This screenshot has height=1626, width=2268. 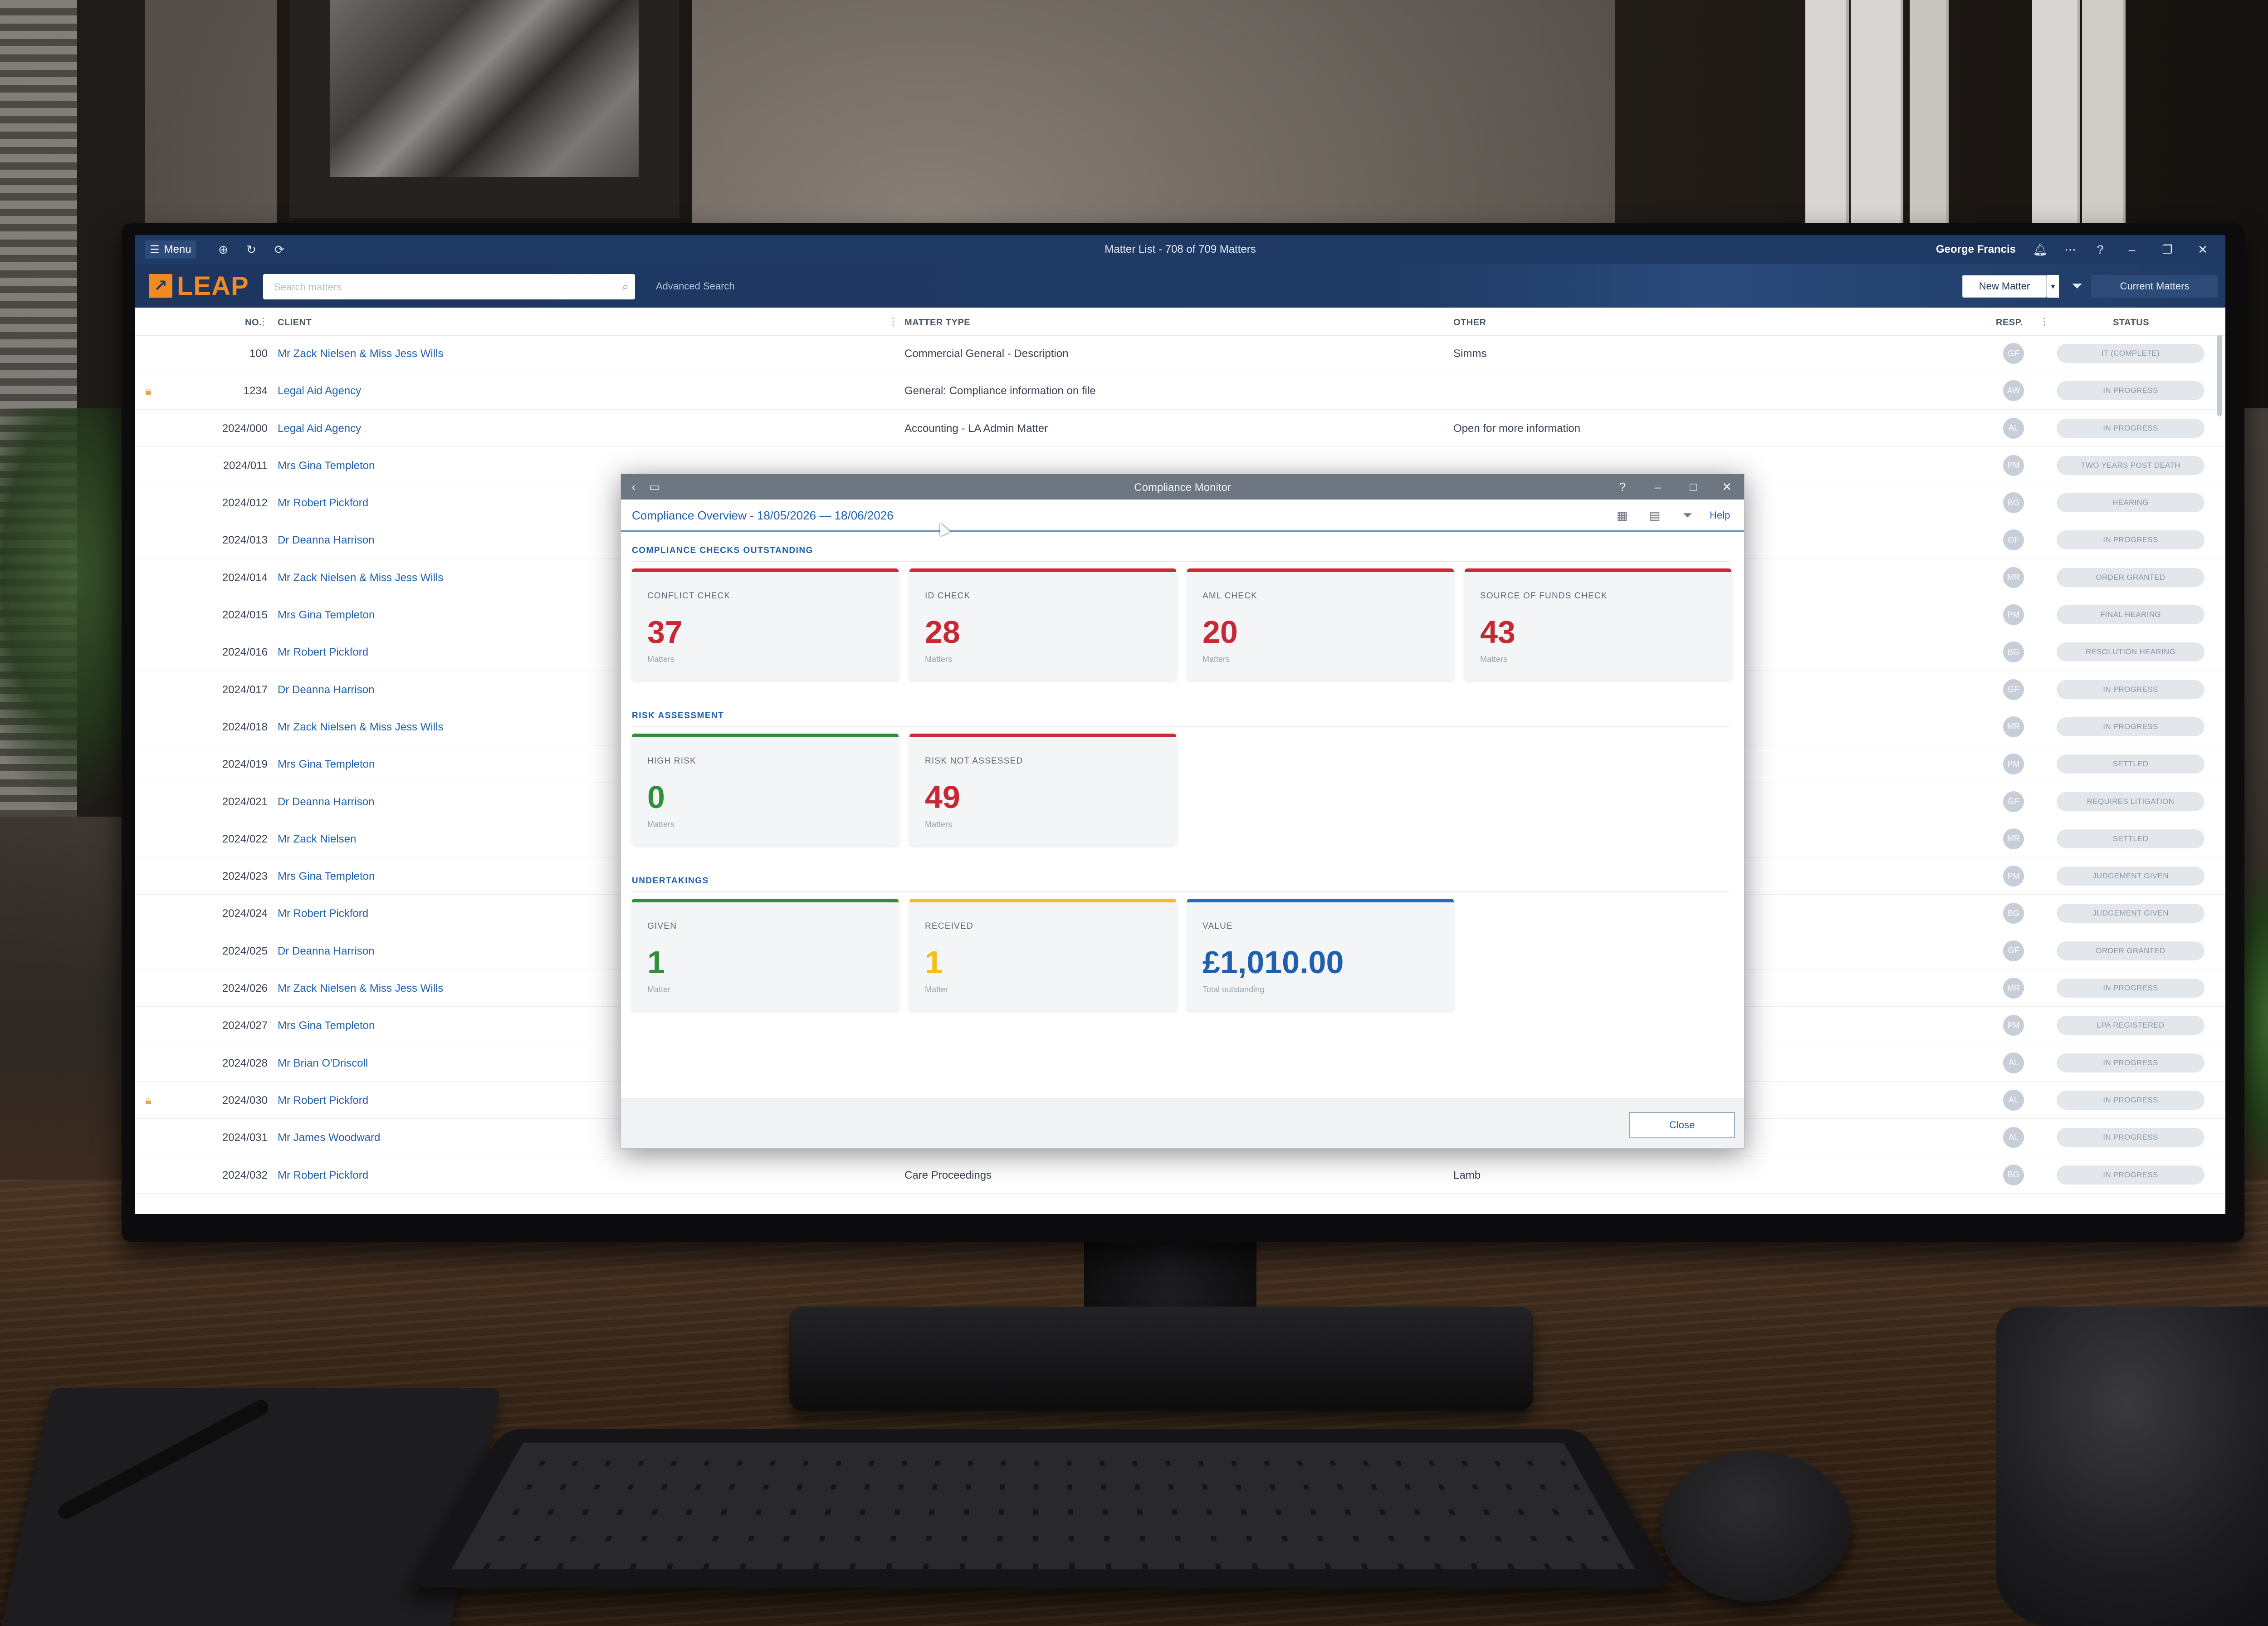 I want to click on metric-card: RISK NOT ASSESSED 49 Matters, so click(x=1042, y=789).